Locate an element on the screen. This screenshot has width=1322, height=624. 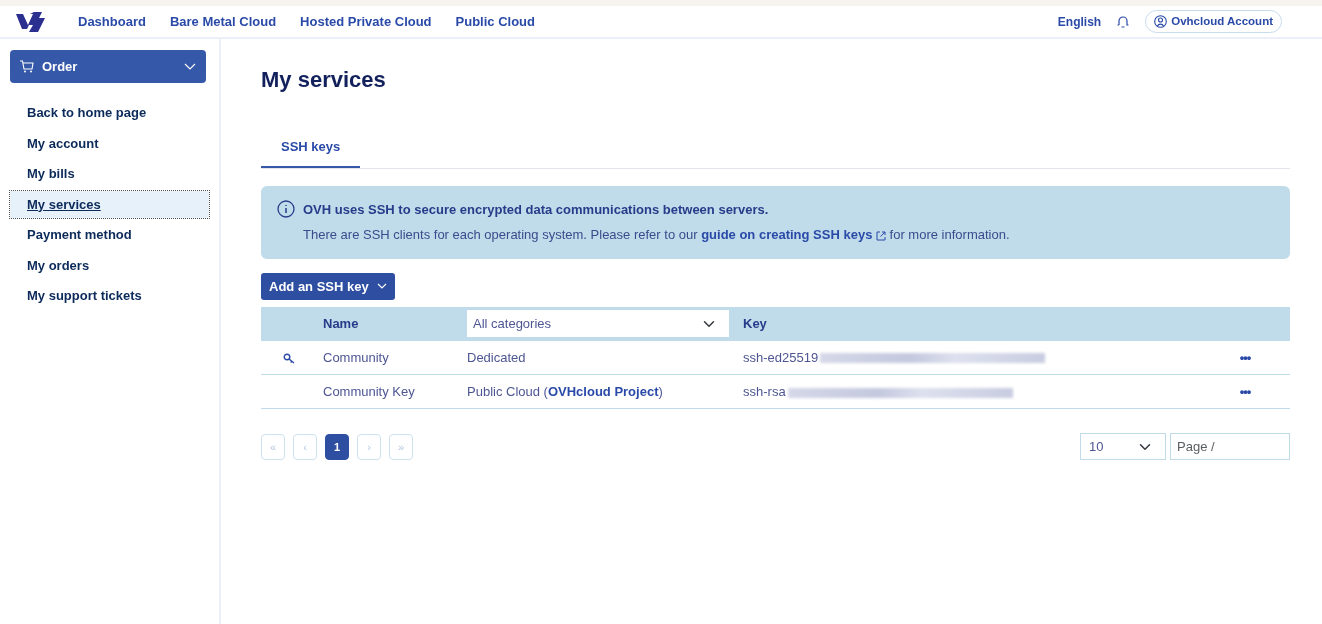
nav-link: Bare Metal Cloud is located at coordinates (223, 21).